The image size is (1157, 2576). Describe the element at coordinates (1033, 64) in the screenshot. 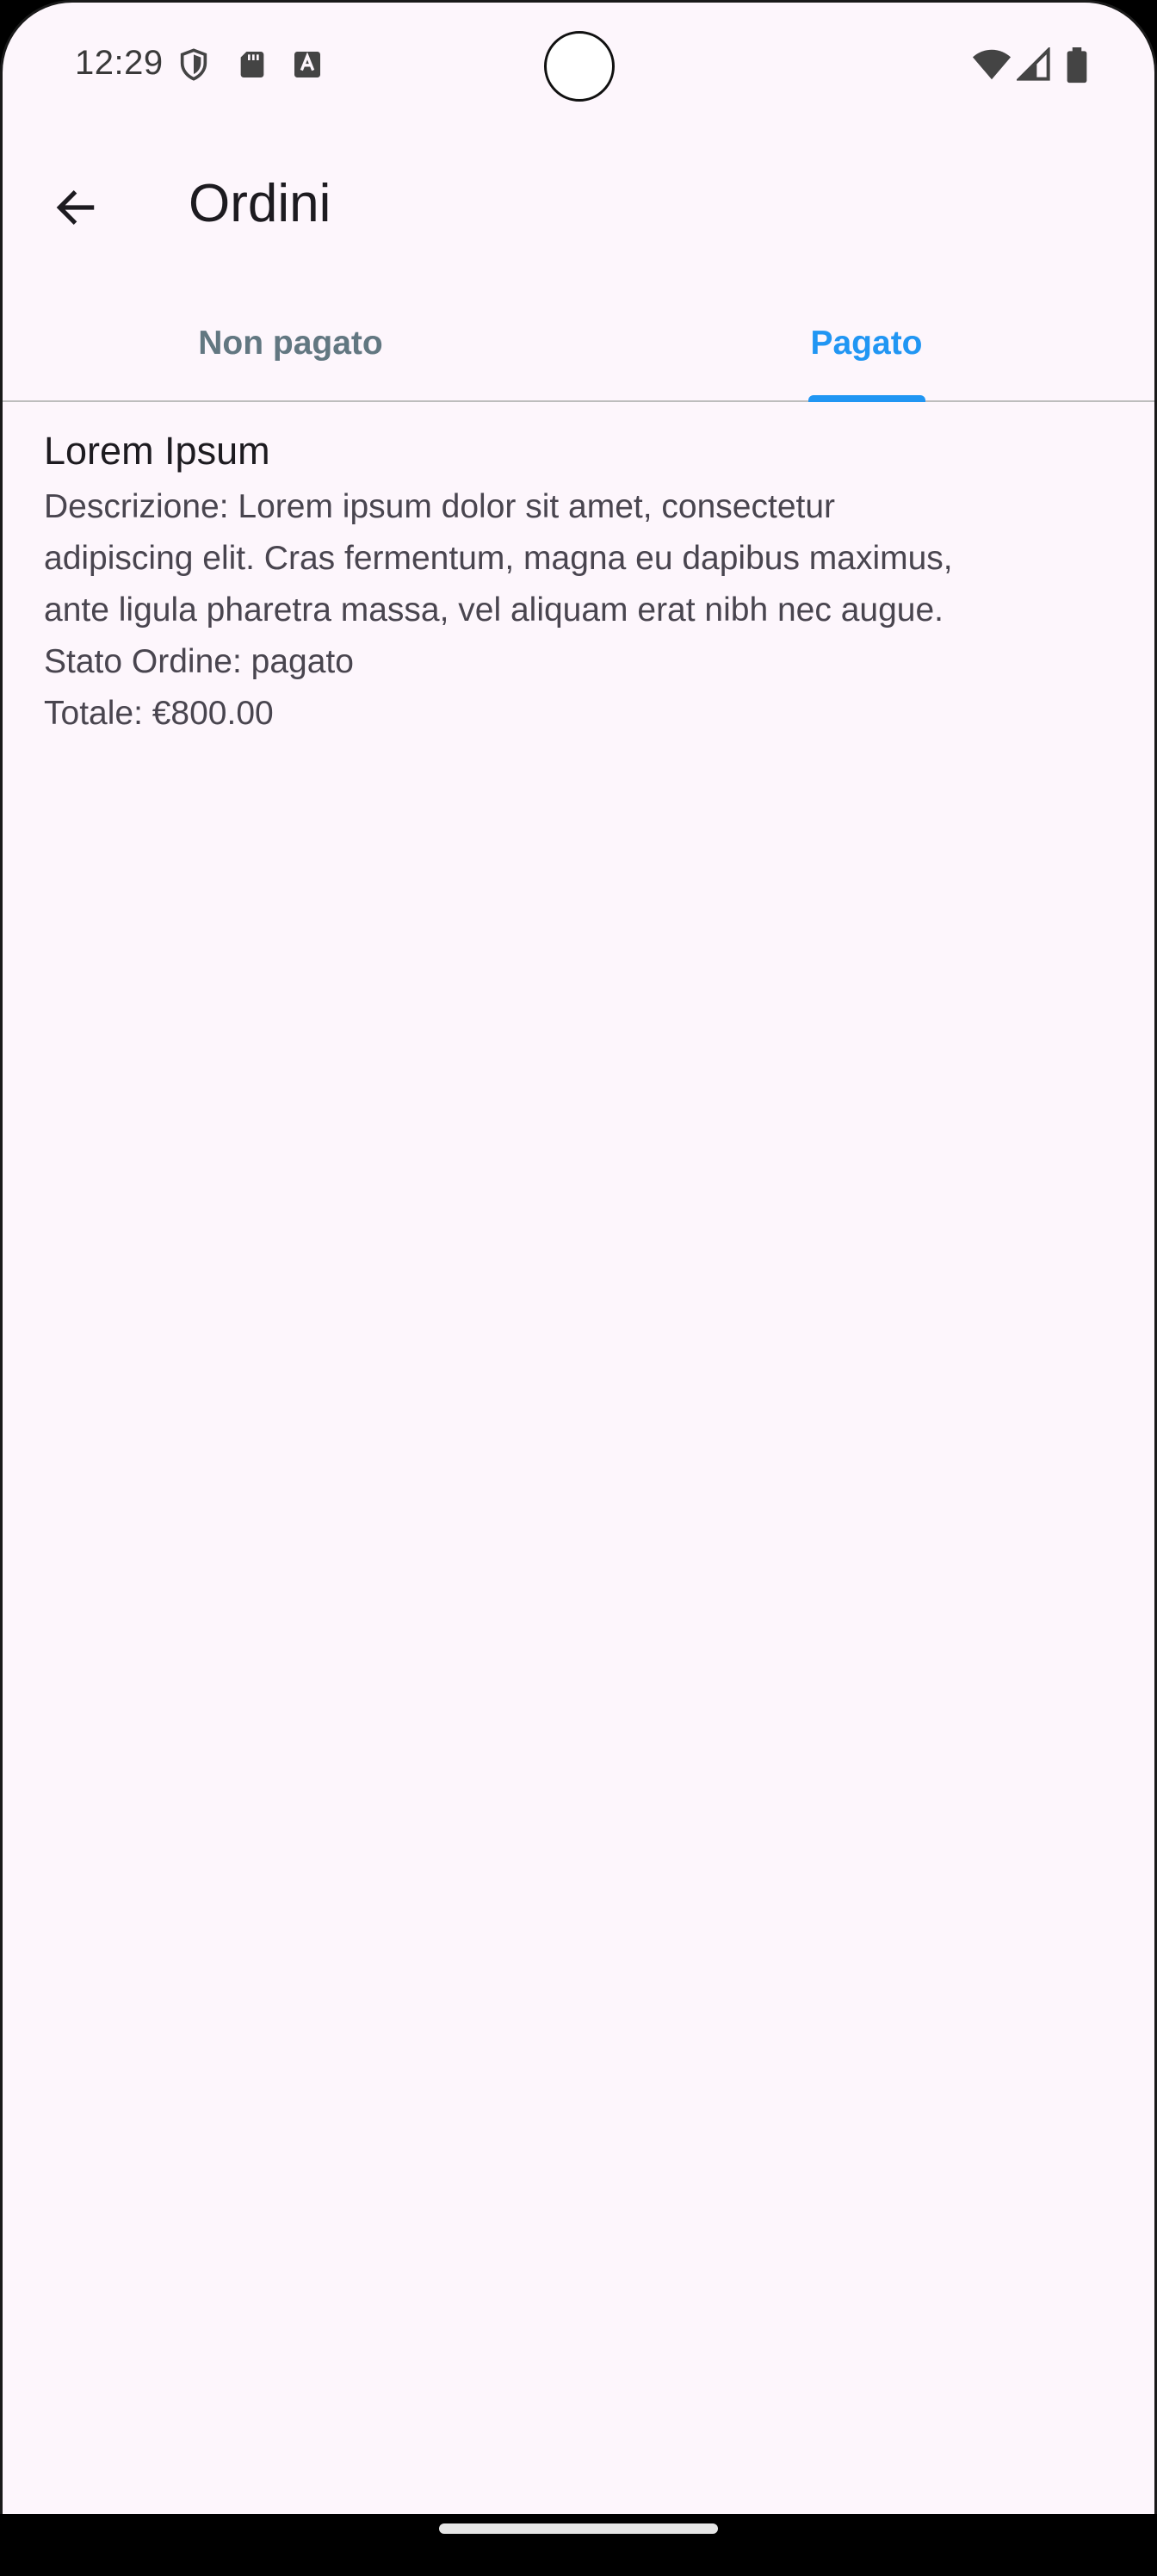

I see `cell-signal-icon` at that location.